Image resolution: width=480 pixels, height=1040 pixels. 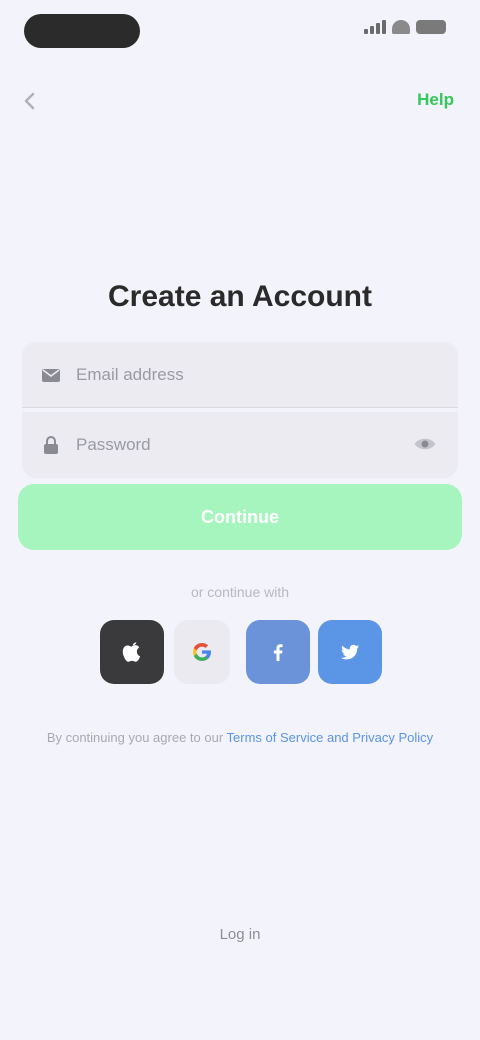 I want to click on chevron-left-icon, so click(x=29, y=100).